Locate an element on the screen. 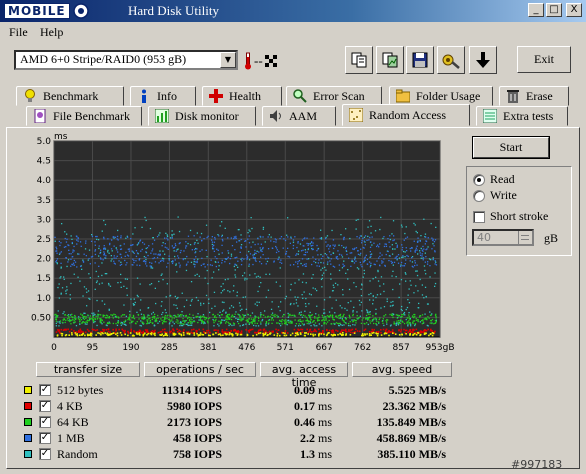  tab-benchmark: Benchmark is located at coordinates (70, 96).